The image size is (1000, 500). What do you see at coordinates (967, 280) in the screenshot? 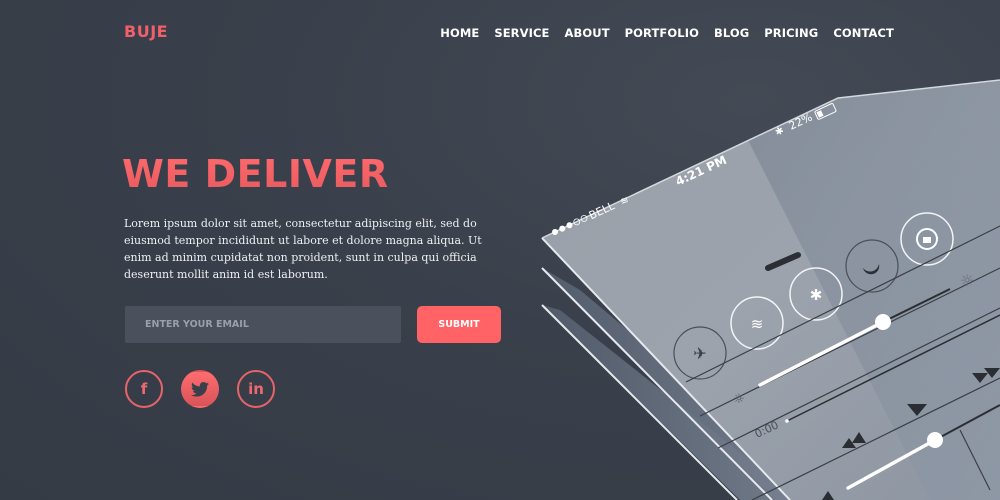
I see `brightness-high-icon: ☼` at bounding box center [967, 280].